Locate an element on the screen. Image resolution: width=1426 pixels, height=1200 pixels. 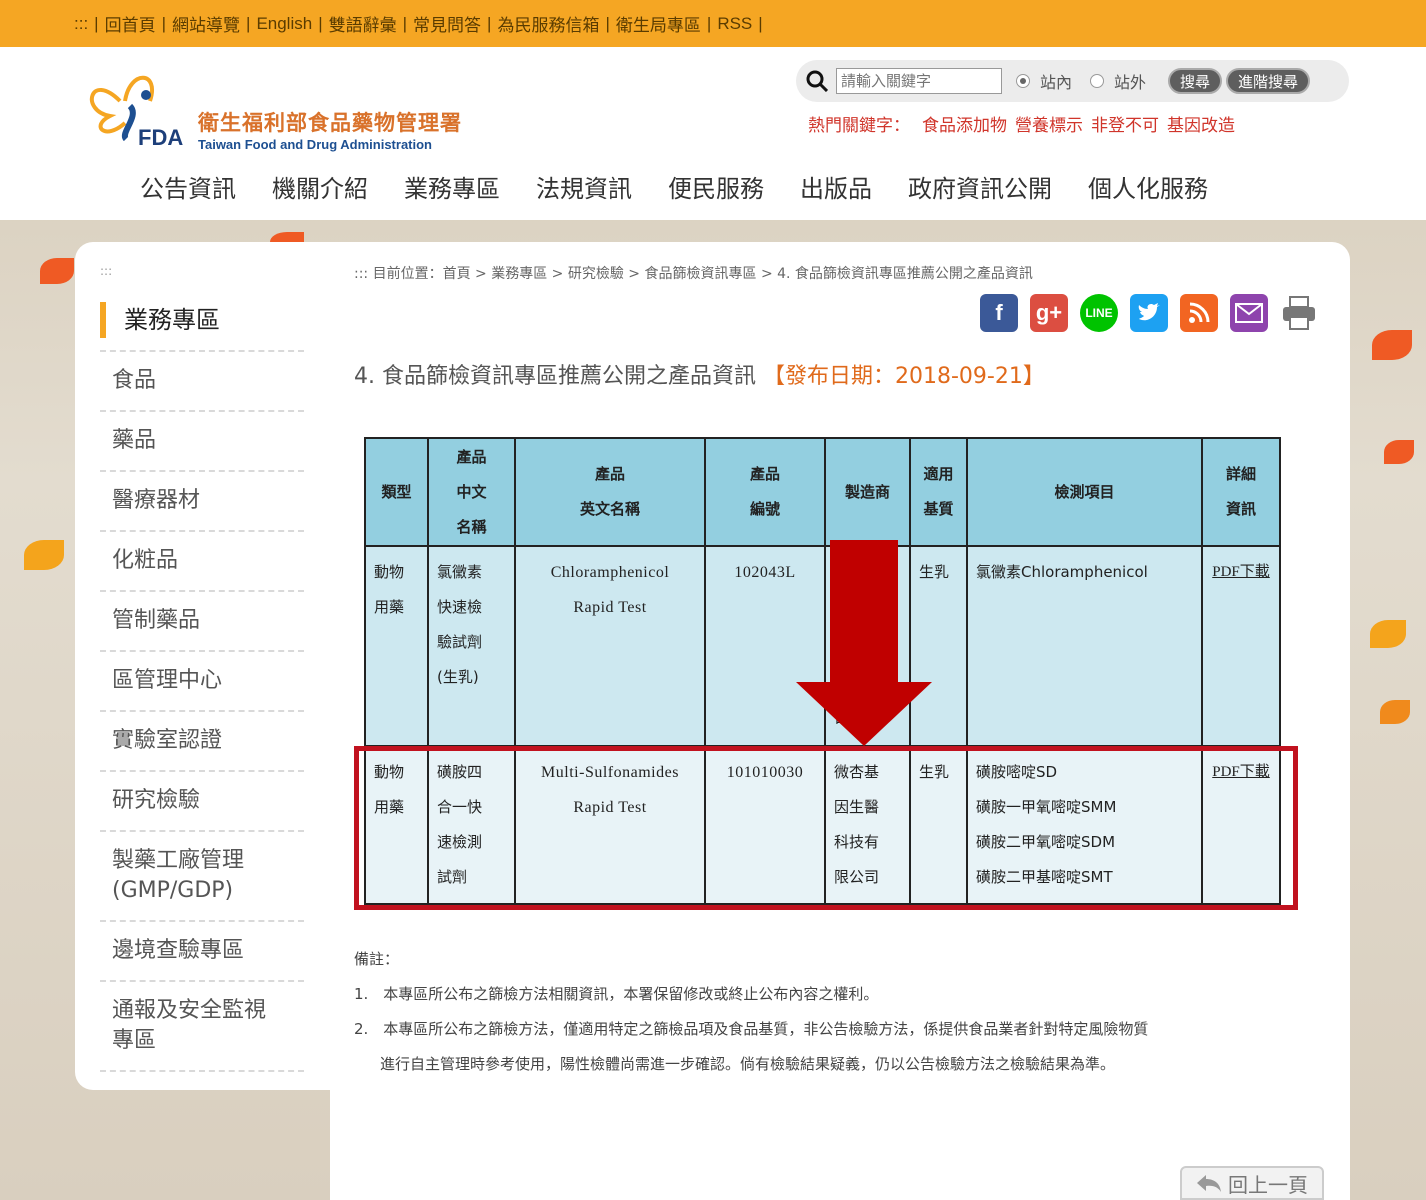
line-icon: LINE is located at coordinates (1099, 313).